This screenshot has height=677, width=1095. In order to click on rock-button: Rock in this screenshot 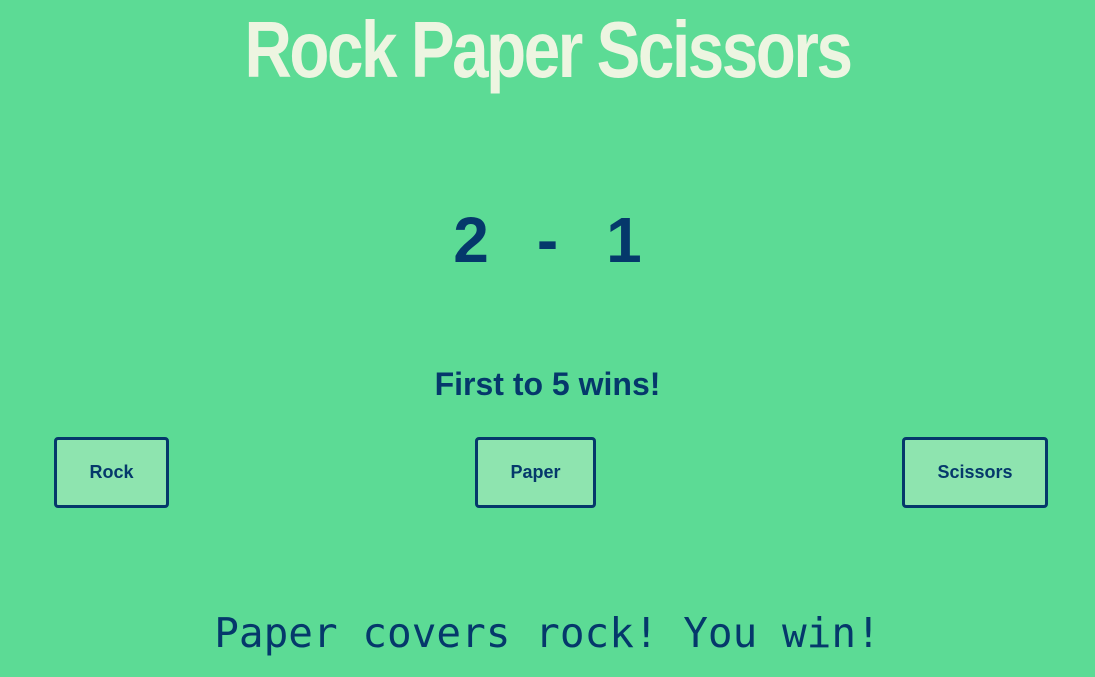, I will do `click(111, 472)`.